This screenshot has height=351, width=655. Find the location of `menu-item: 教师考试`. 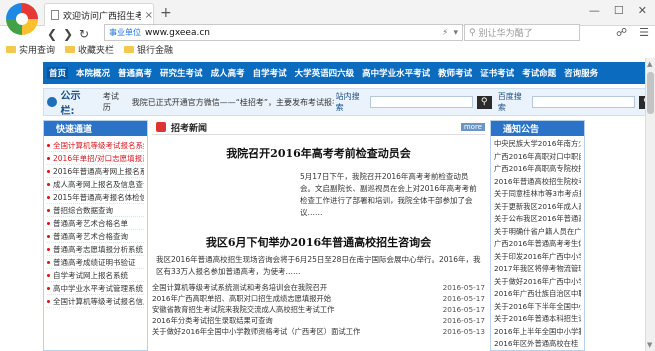

menu-item: 教师考试 is located at coordinates (455, 73).